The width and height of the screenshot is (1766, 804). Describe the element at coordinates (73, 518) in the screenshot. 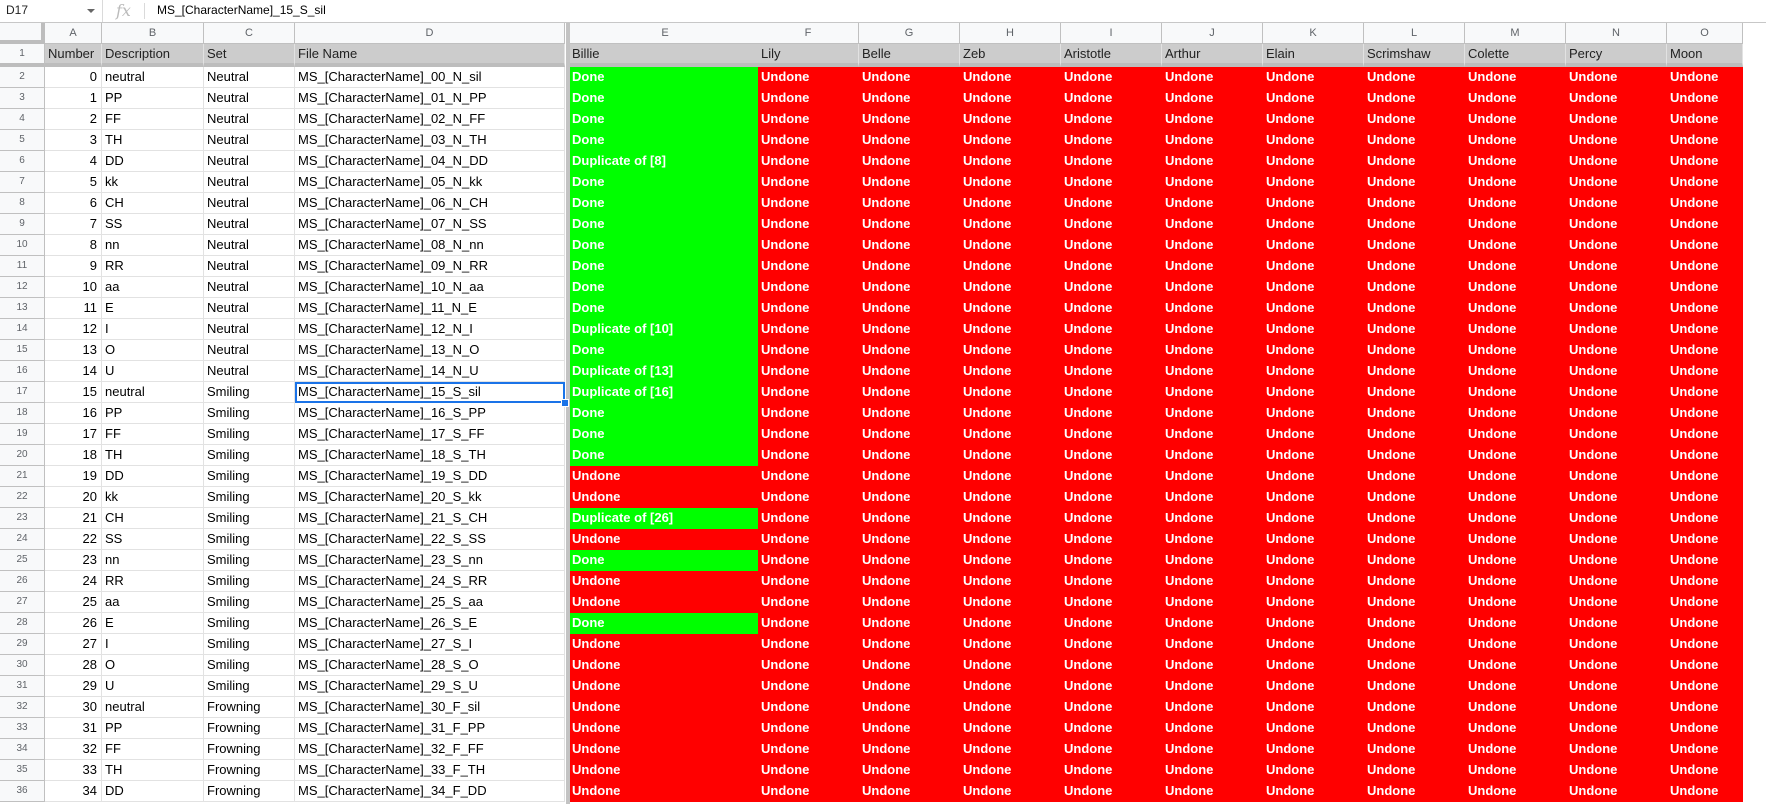

I see `number-cell: 21` at that location.